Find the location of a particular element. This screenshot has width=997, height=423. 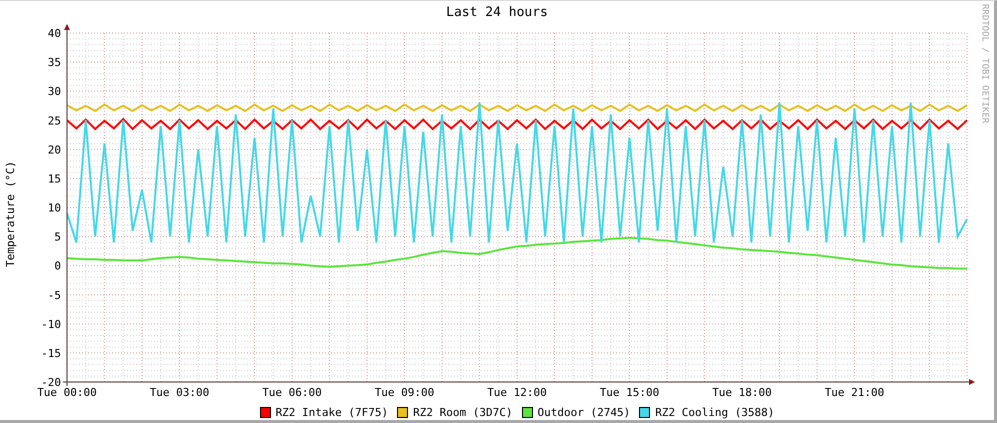

axis-label: 40 is located at coordinates (54, 33).